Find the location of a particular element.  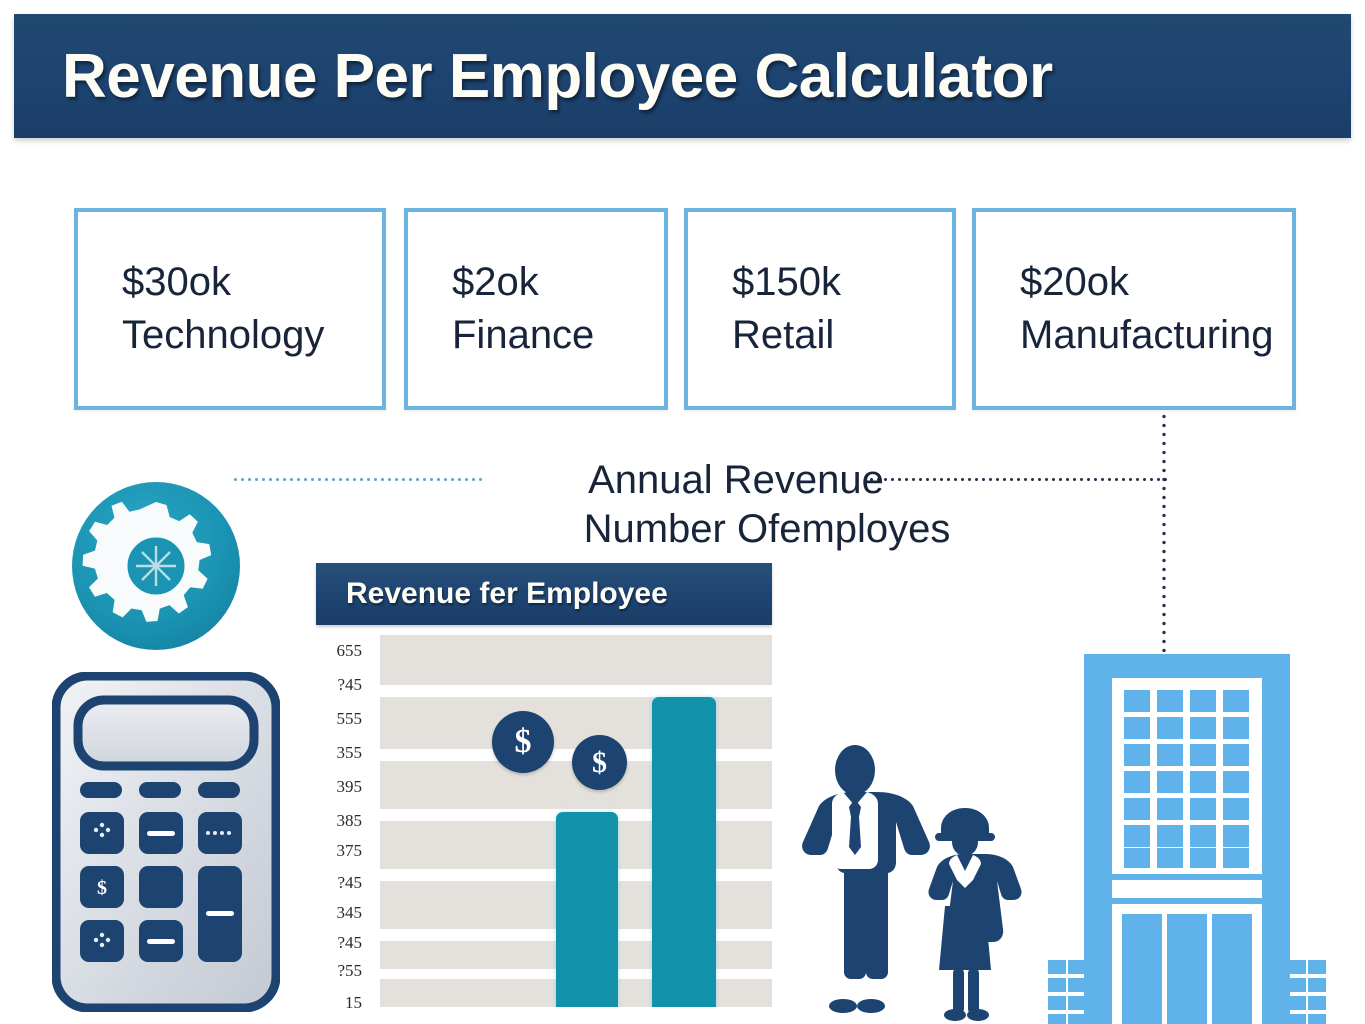

office-building-icon is located at coordinates (1187, 836).